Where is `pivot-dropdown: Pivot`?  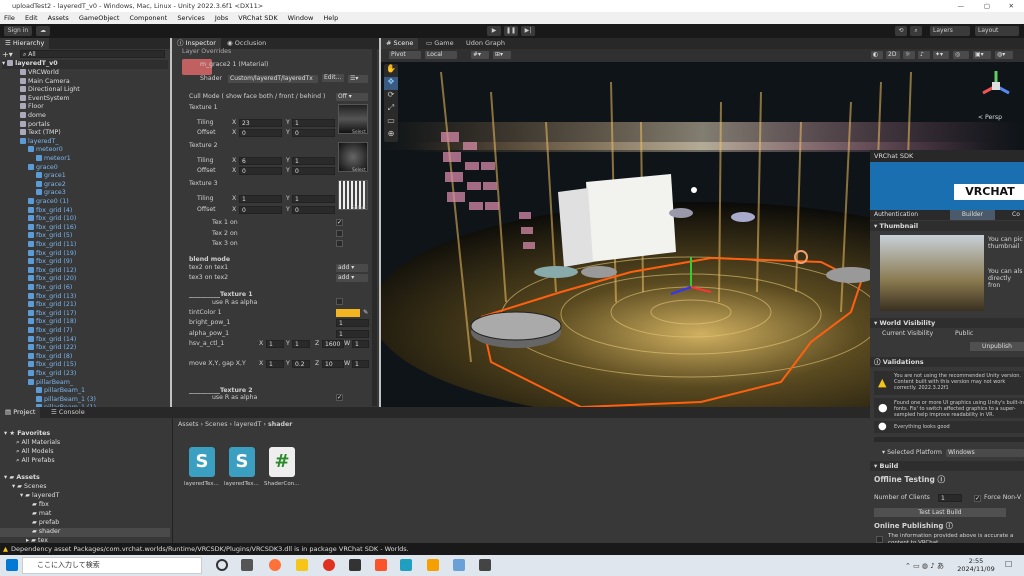 pivot-dropdown: Pivot is located at coordinates (405, 55).